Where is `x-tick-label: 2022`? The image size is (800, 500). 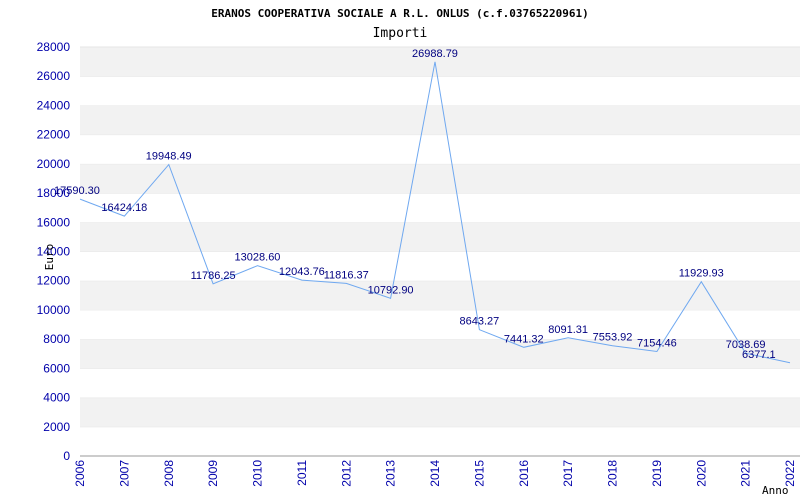
x-tick-label: 2022 is located at coordinates (790, 473).